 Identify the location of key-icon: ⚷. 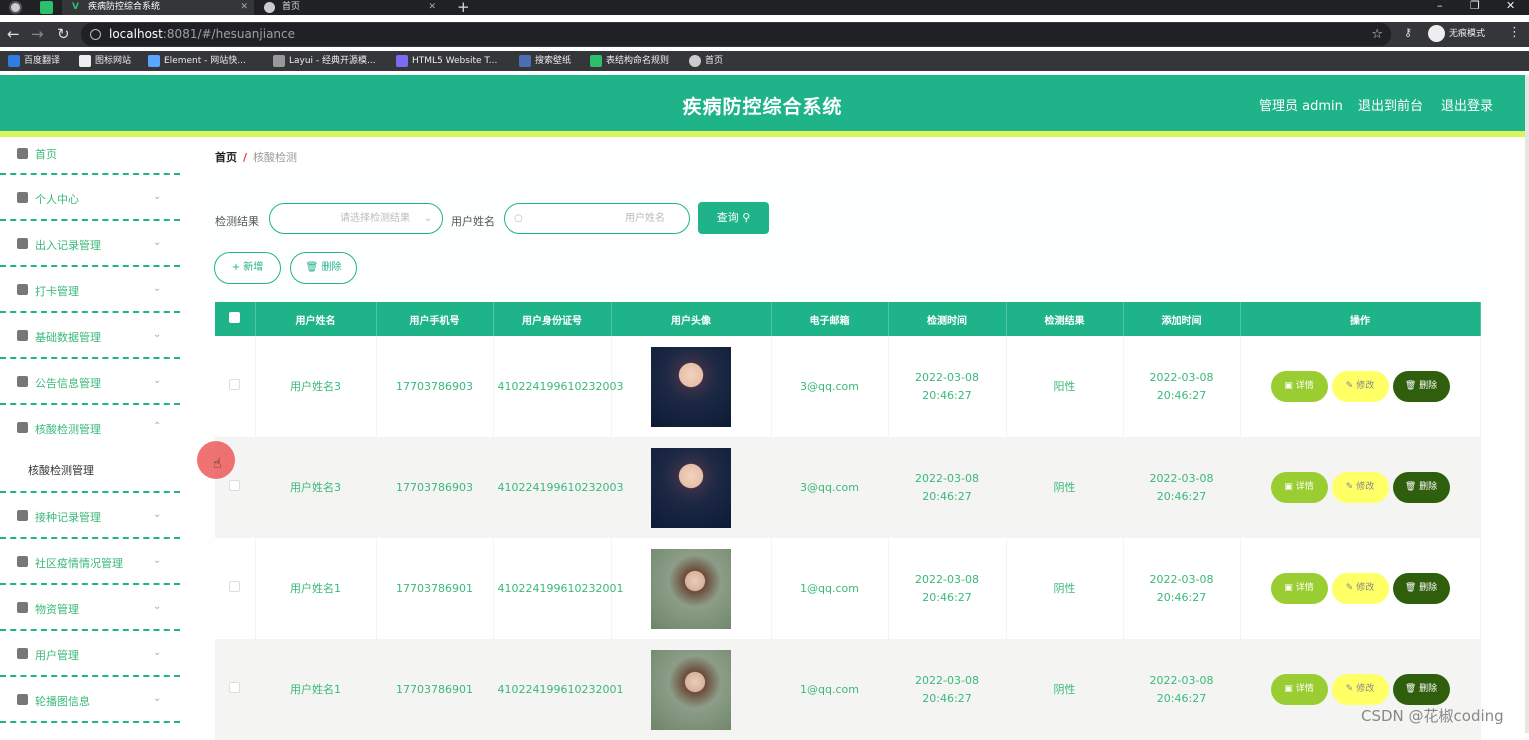
(1408, 32).